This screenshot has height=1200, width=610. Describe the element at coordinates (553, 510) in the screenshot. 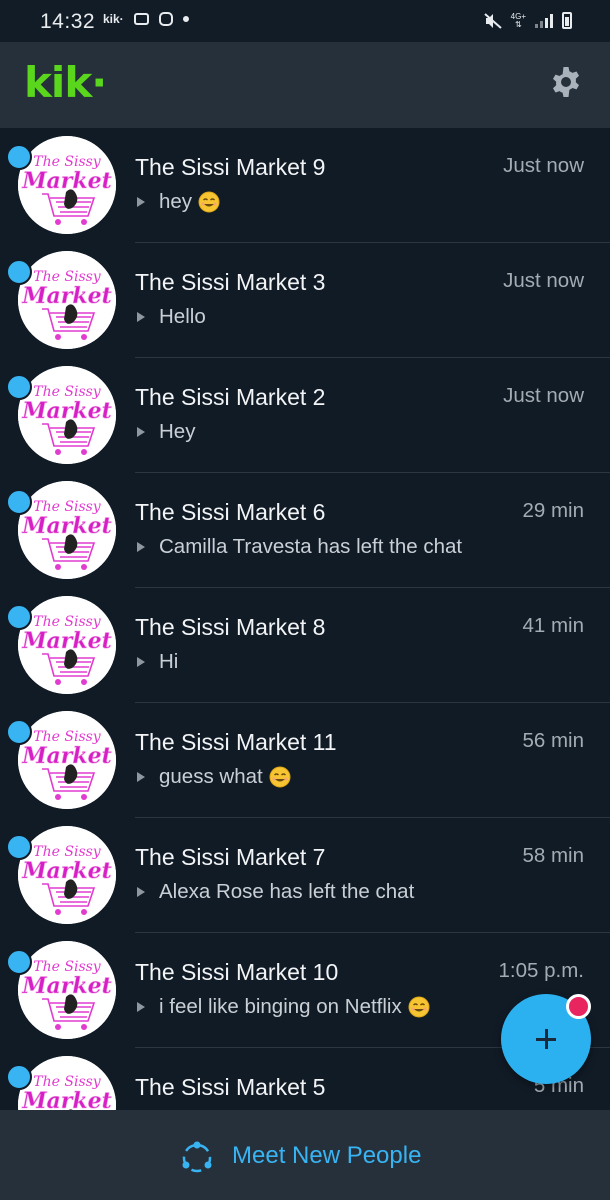

I see `chat-timestamp: 29 min` at that location.